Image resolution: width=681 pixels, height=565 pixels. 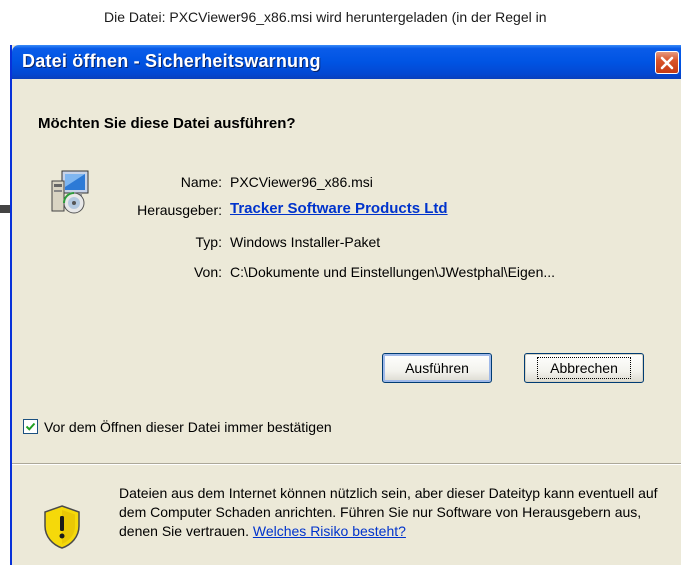 I want to click on from-label: Von:, so click(x=207, y=272).